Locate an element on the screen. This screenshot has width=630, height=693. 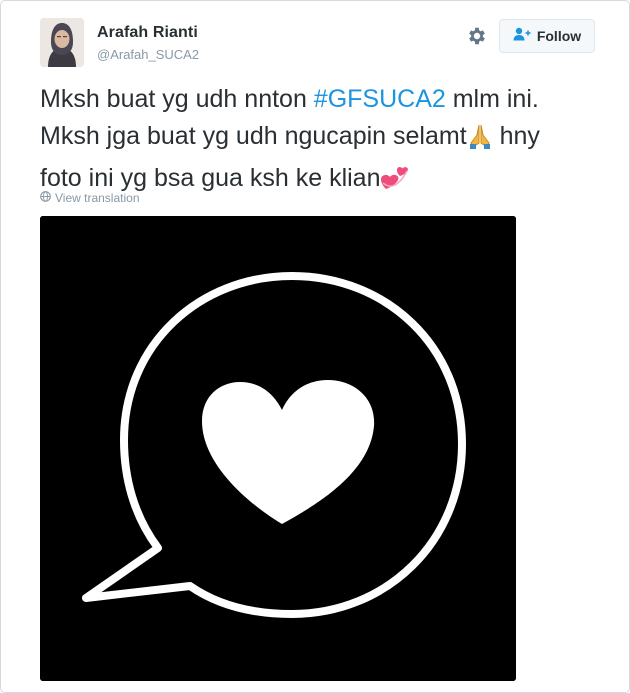
tweet-text-segment: hny is located at coordinates (516, 136).